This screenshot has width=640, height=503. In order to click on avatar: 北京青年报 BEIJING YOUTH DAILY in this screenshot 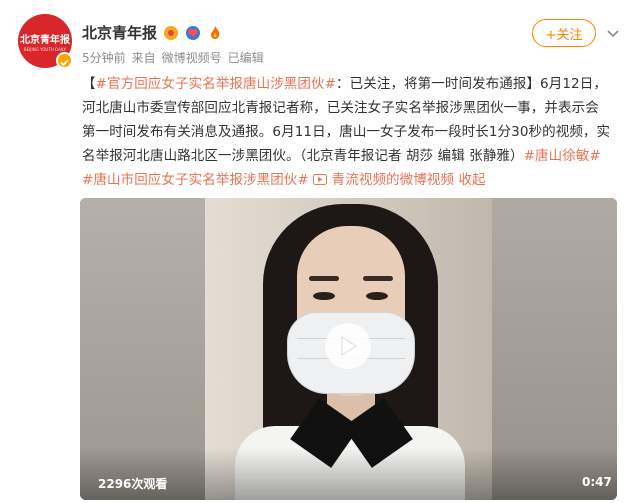, I will do `click(45, 41)`.